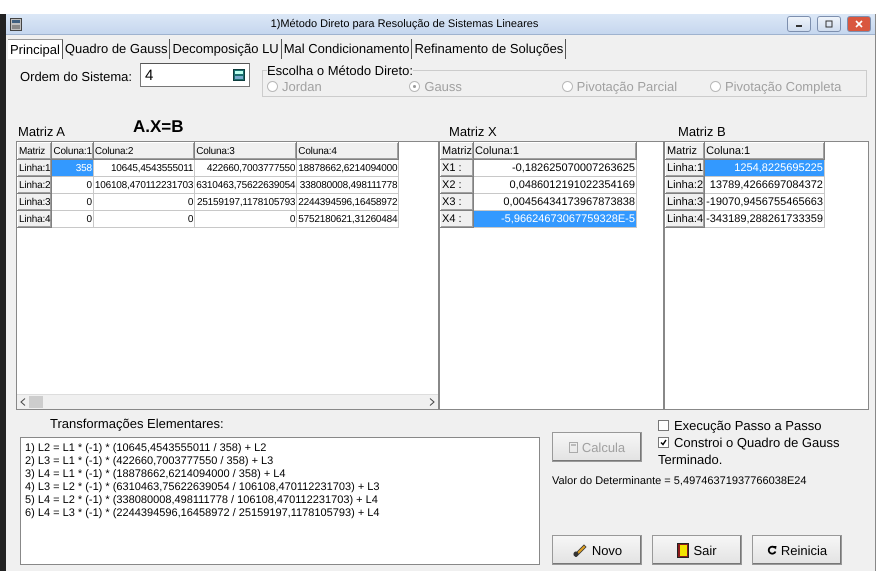 Image resolution: width=876 pixels, height=571 pixels. Describe the element at coordinates (203, 487) in the screenshot. I see `transformation-line: 4) L3 = L2 * (-1) * (6310463,75622639054 / 106108,470112231703) + L3` at that location.